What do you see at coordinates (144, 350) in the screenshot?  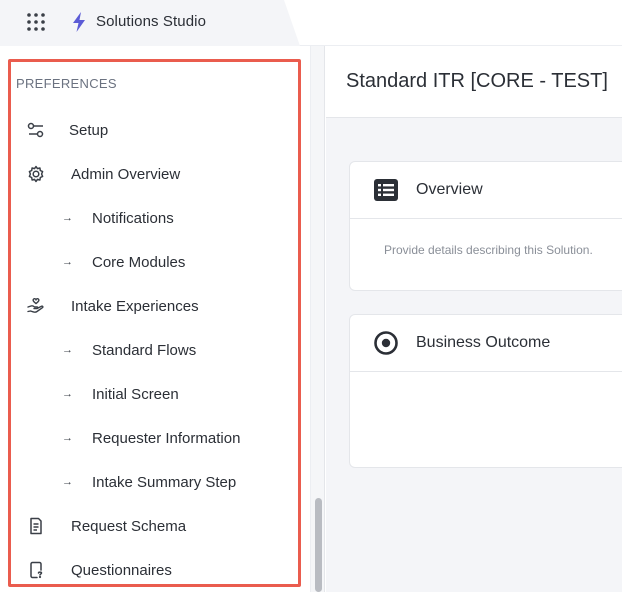 I see `sidebar-item-label: Standard Flows` at bounding box center [144, 350].